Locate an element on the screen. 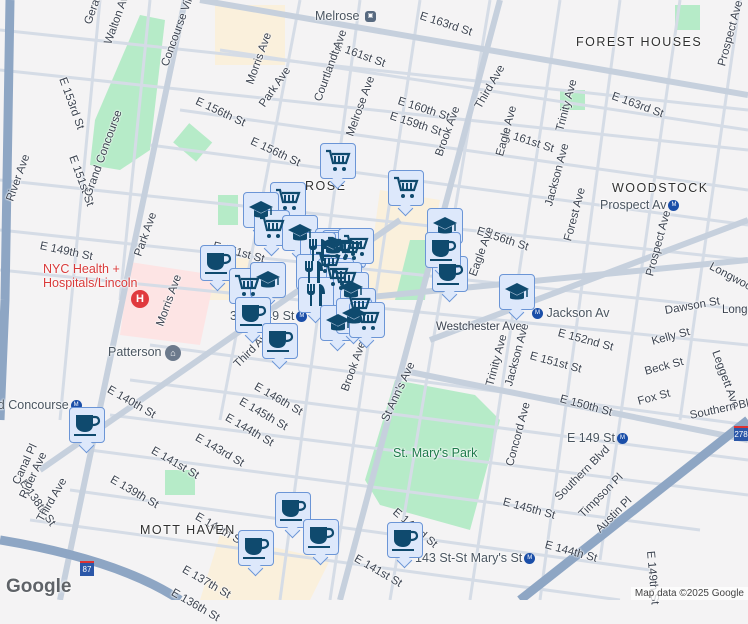 The height and width of the screenshot is (624, 748). station-label: 143 St-St Mary's St is located at coordinates (469, 558).